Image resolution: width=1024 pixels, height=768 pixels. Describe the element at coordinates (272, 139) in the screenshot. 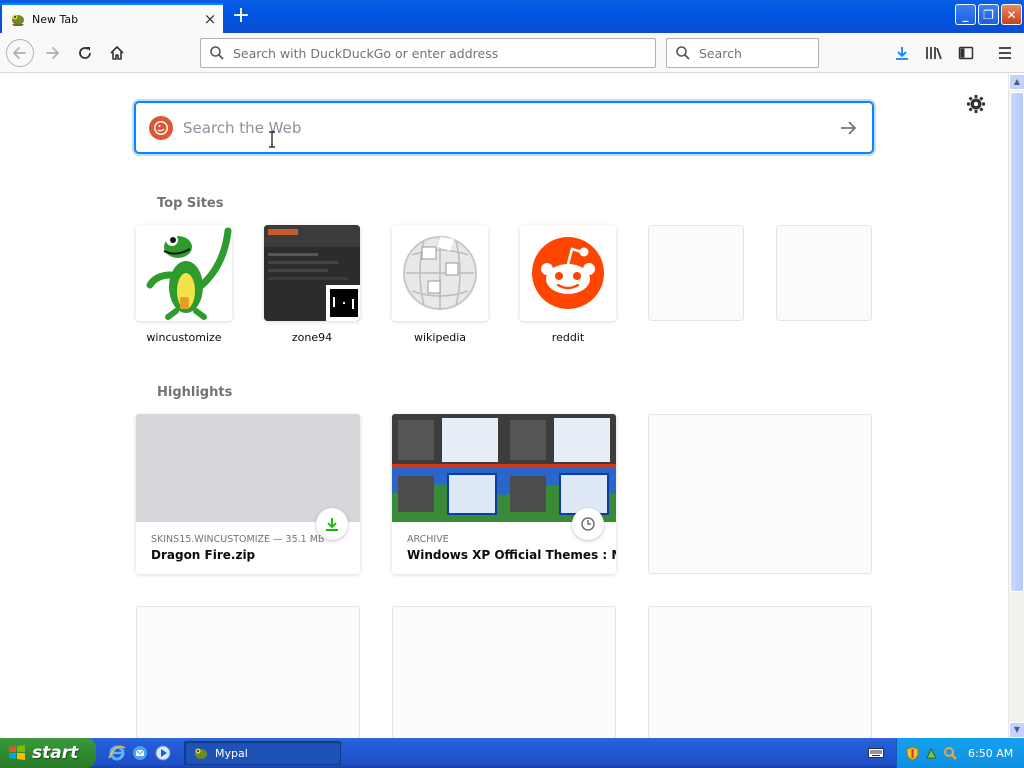

I see `text-cursor-icon` at that location.